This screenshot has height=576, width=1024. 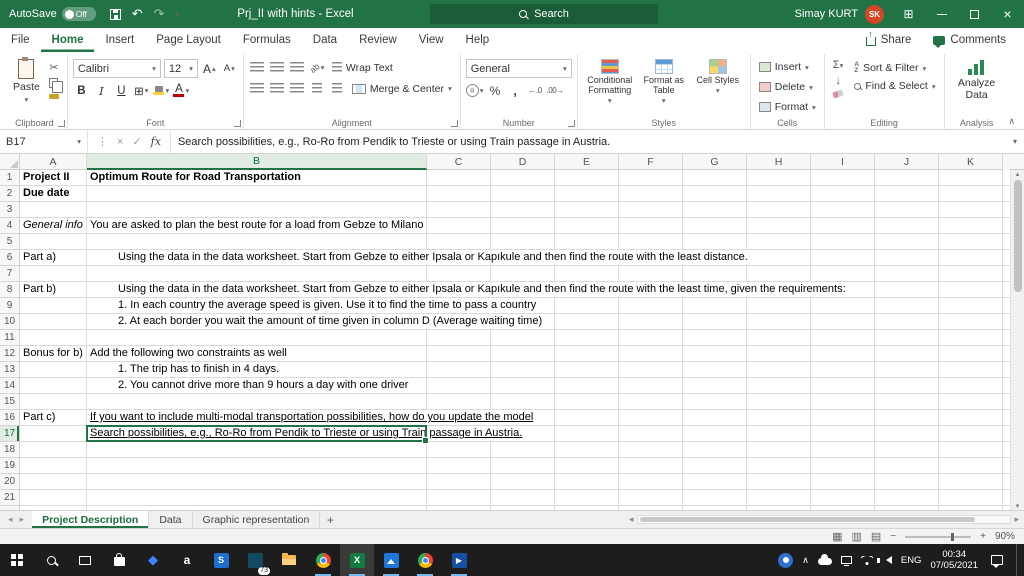 I want to click on row-header-20: 20, so click(x=9, y=482).